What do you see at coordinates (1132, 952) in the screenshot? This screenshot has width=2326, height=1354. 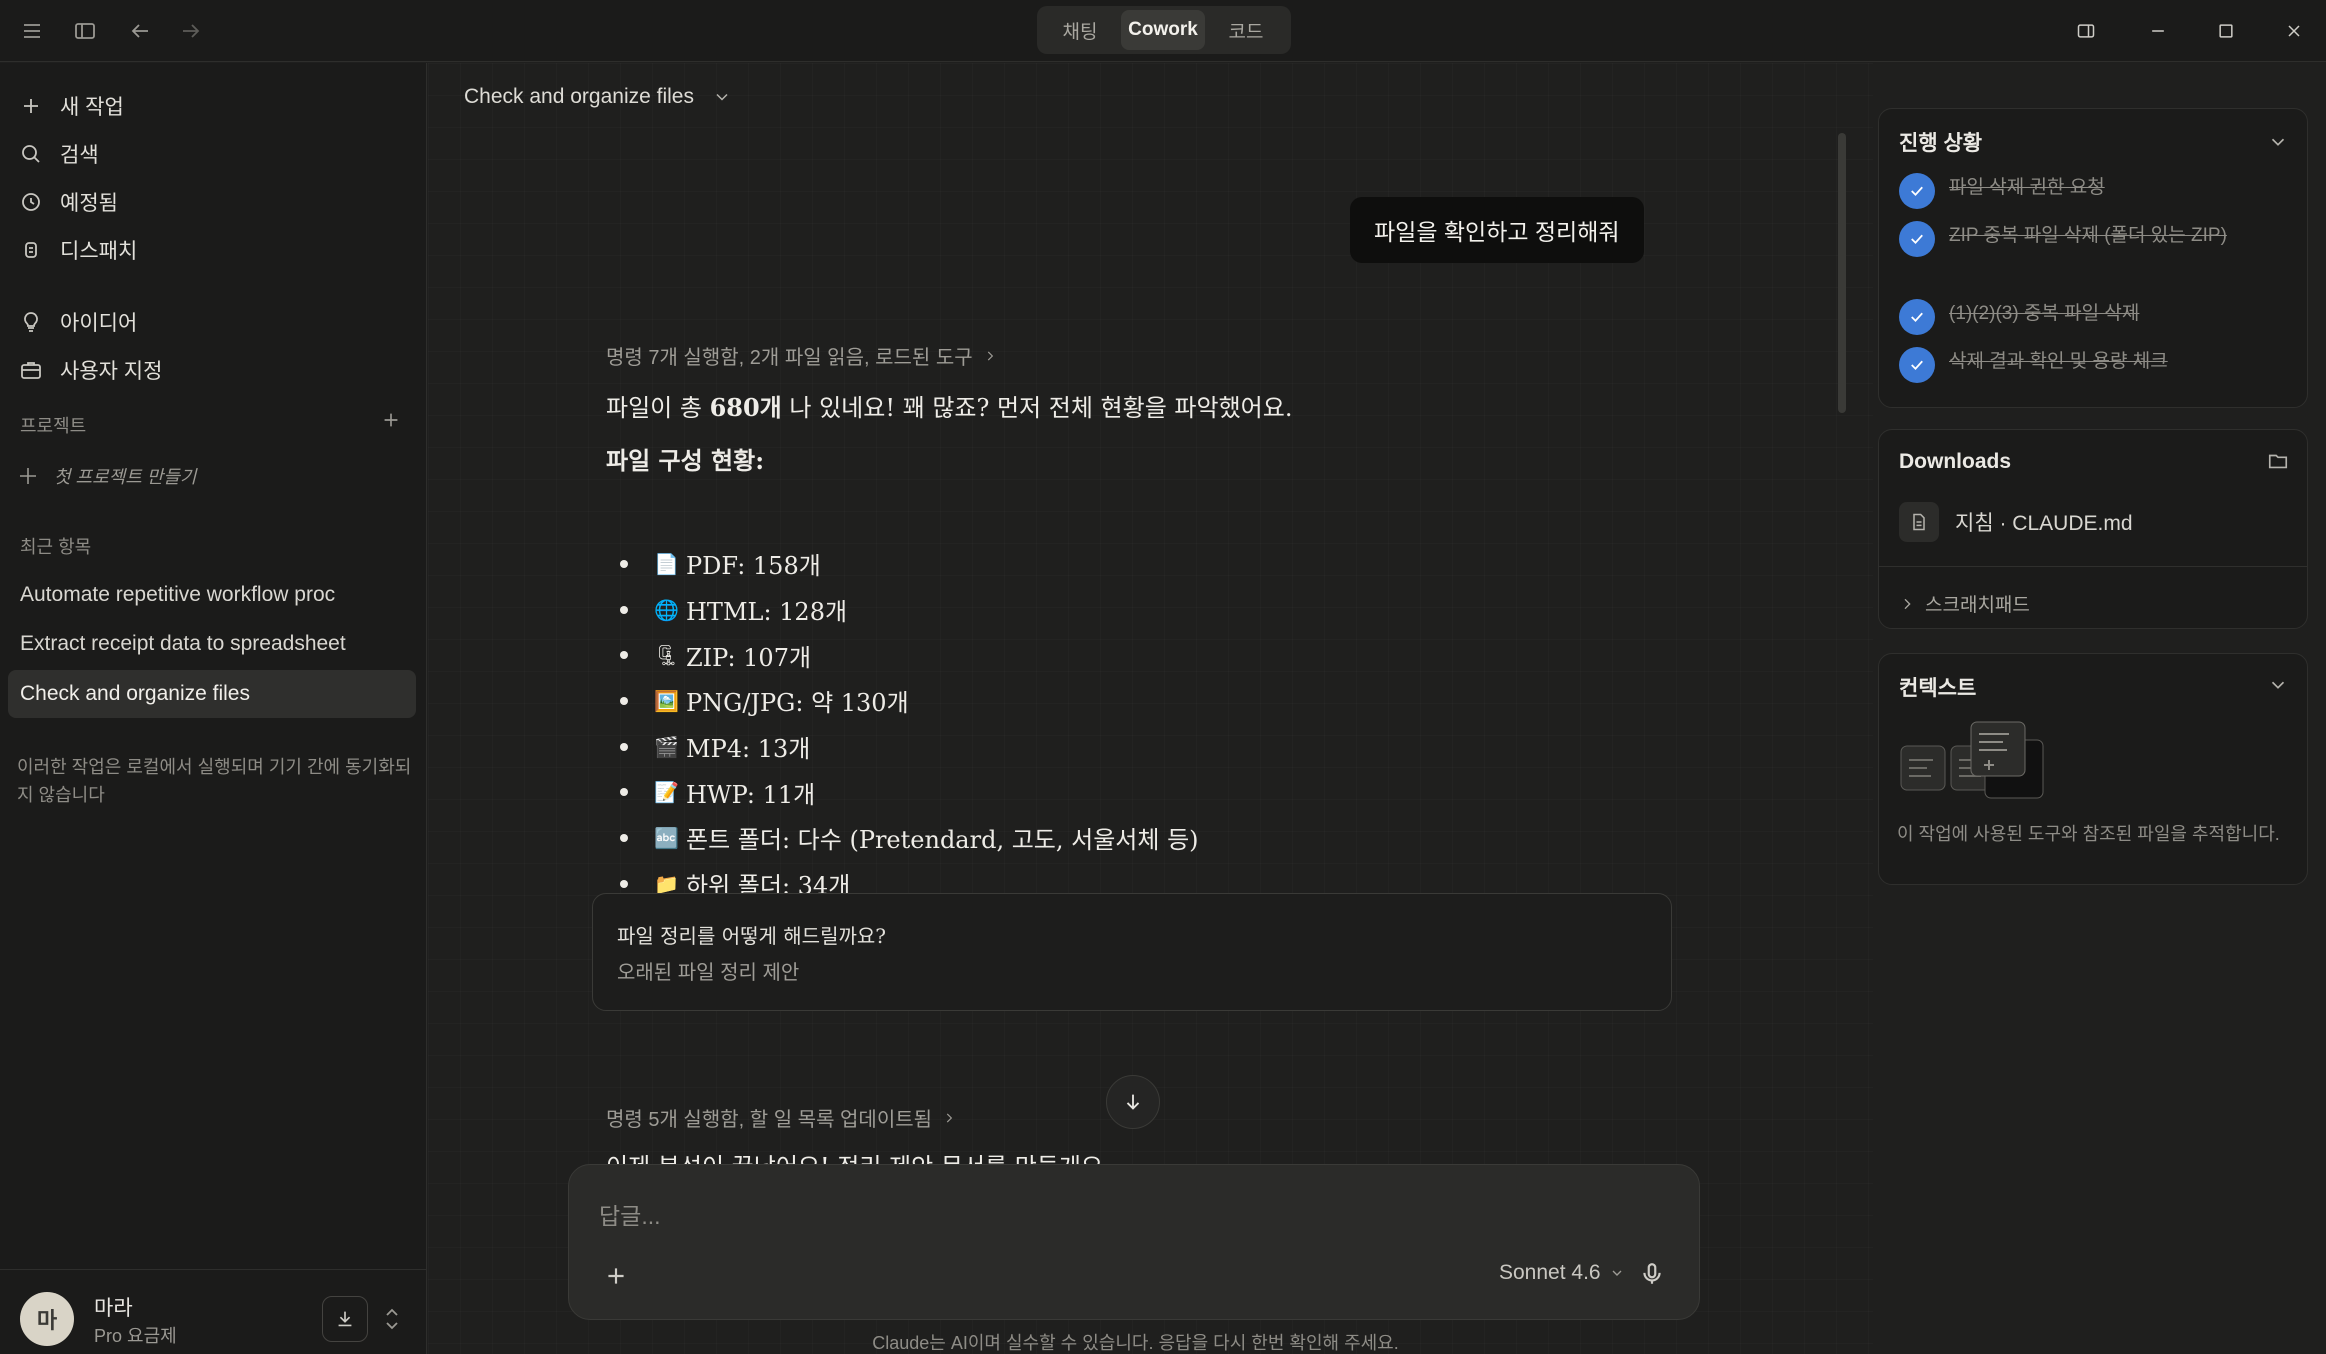 I see `question-card: 파일 정리를 어떻게 해드릴까요? 오래된 파일 정리 제안` at bounding box center [1132, 952].